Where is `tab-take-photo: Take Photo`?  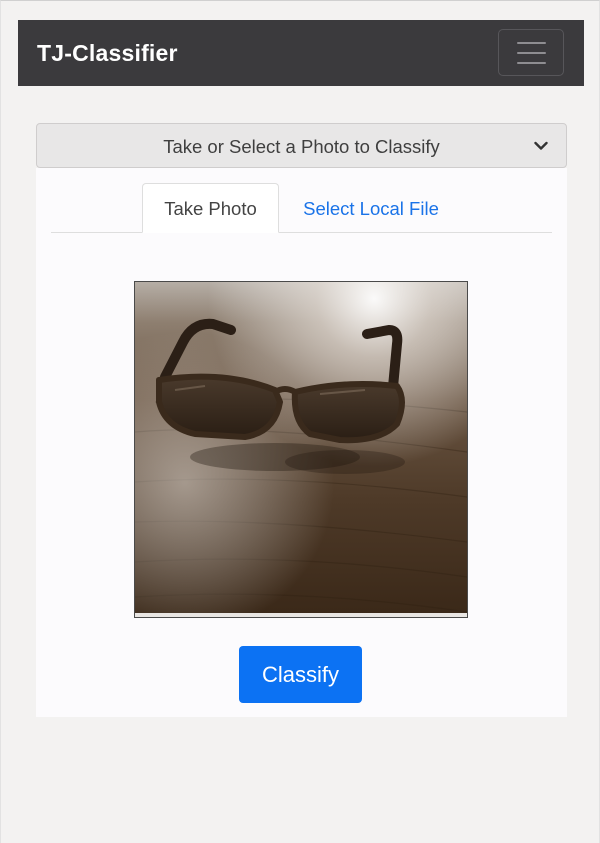
tab-take-photo: Take Photo is located at coordinates (210, 208).